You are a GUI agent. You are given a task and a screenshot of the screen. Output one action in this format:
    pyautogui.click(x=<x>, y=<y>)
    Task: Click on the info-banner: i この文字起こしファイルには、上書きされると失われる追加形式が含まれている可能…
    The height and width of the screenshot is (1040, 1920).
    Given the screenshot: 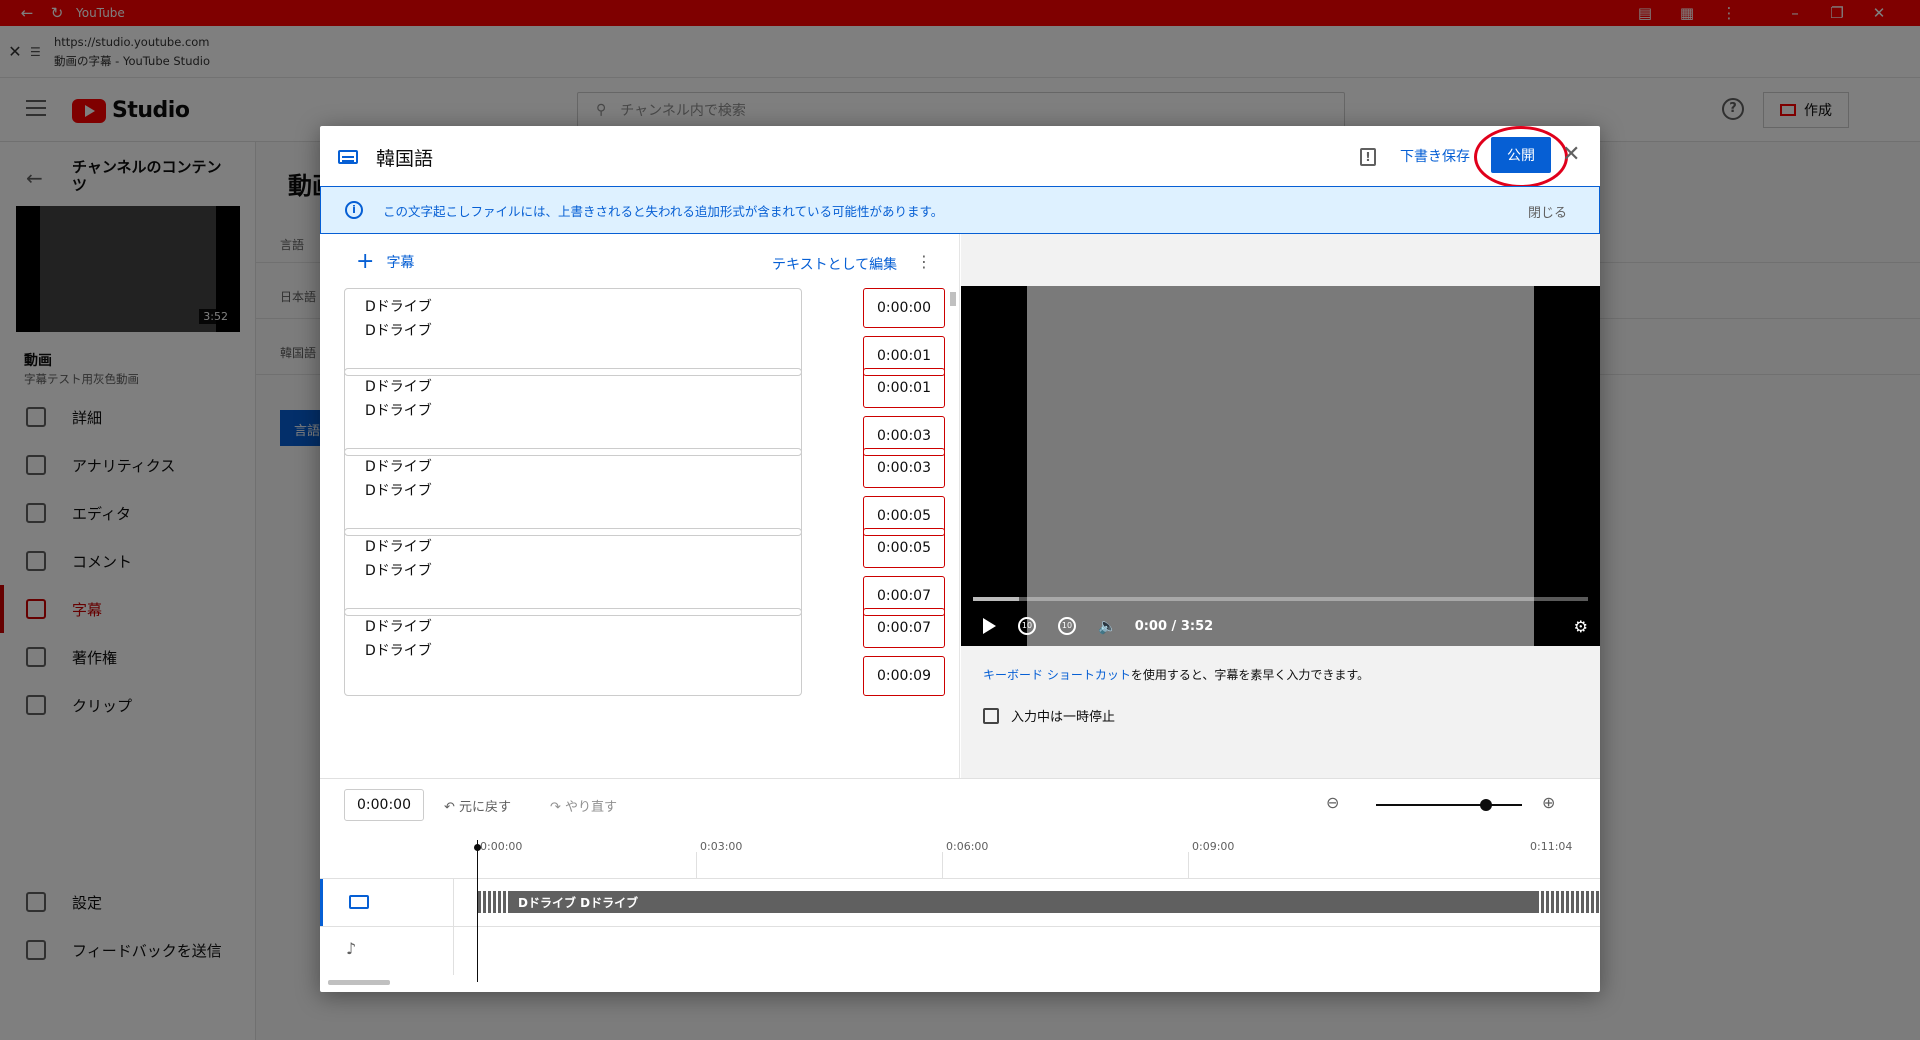 What is the action you would take?
    pyautogui.click(x=960, y=210)
    